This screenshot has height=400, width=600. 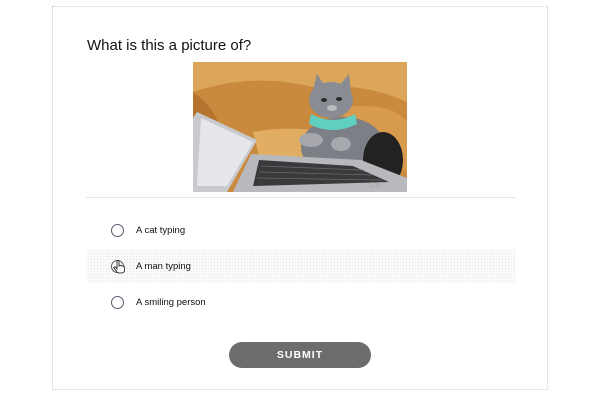 I want to click on question-text: What is this a picture of?, so click(x=169, y=45).